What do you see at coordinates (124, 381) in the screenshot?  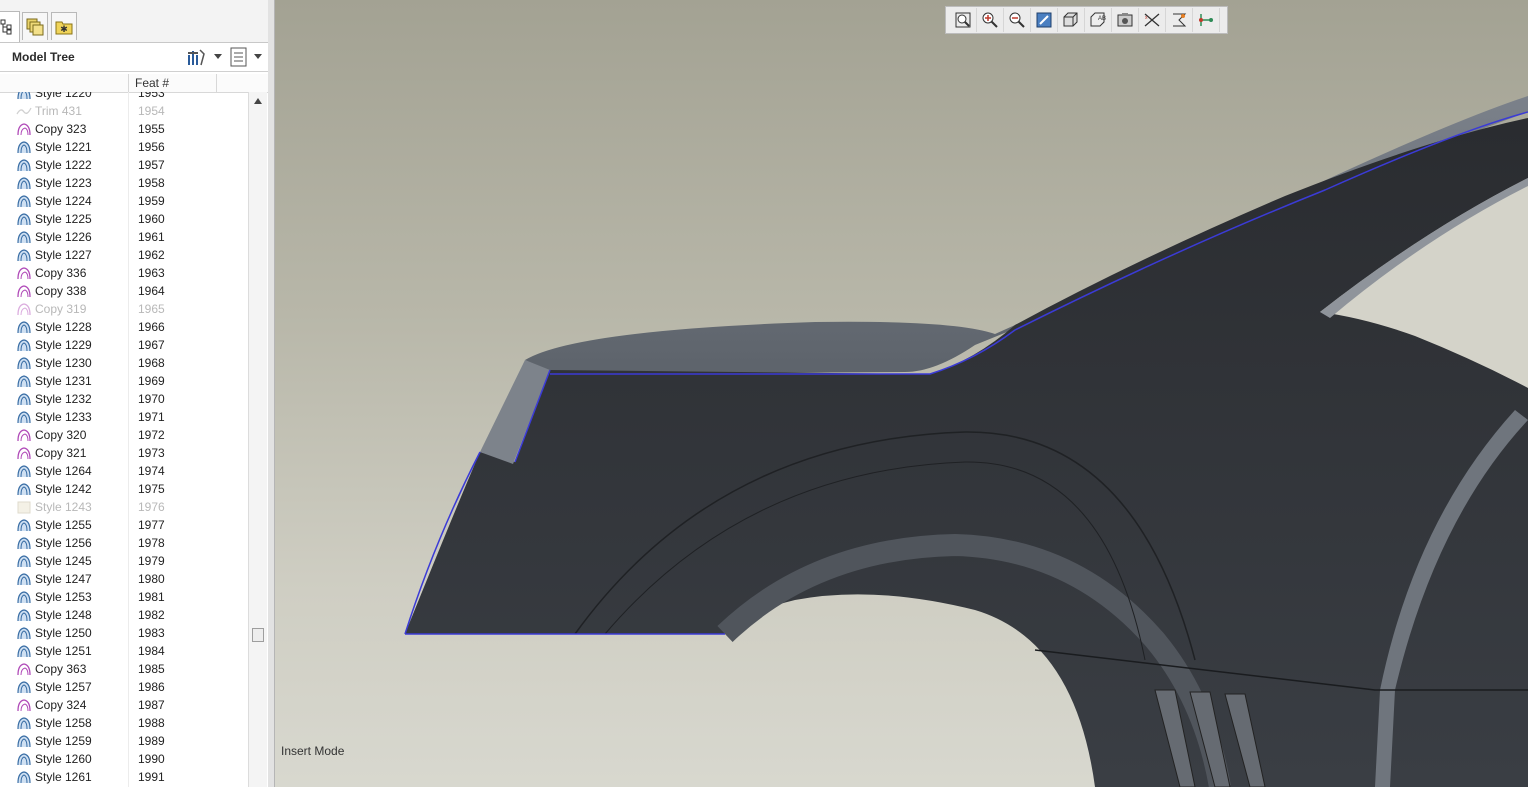 I see `tree-row: Style 1231 1969` at bounding box center [124, 381].